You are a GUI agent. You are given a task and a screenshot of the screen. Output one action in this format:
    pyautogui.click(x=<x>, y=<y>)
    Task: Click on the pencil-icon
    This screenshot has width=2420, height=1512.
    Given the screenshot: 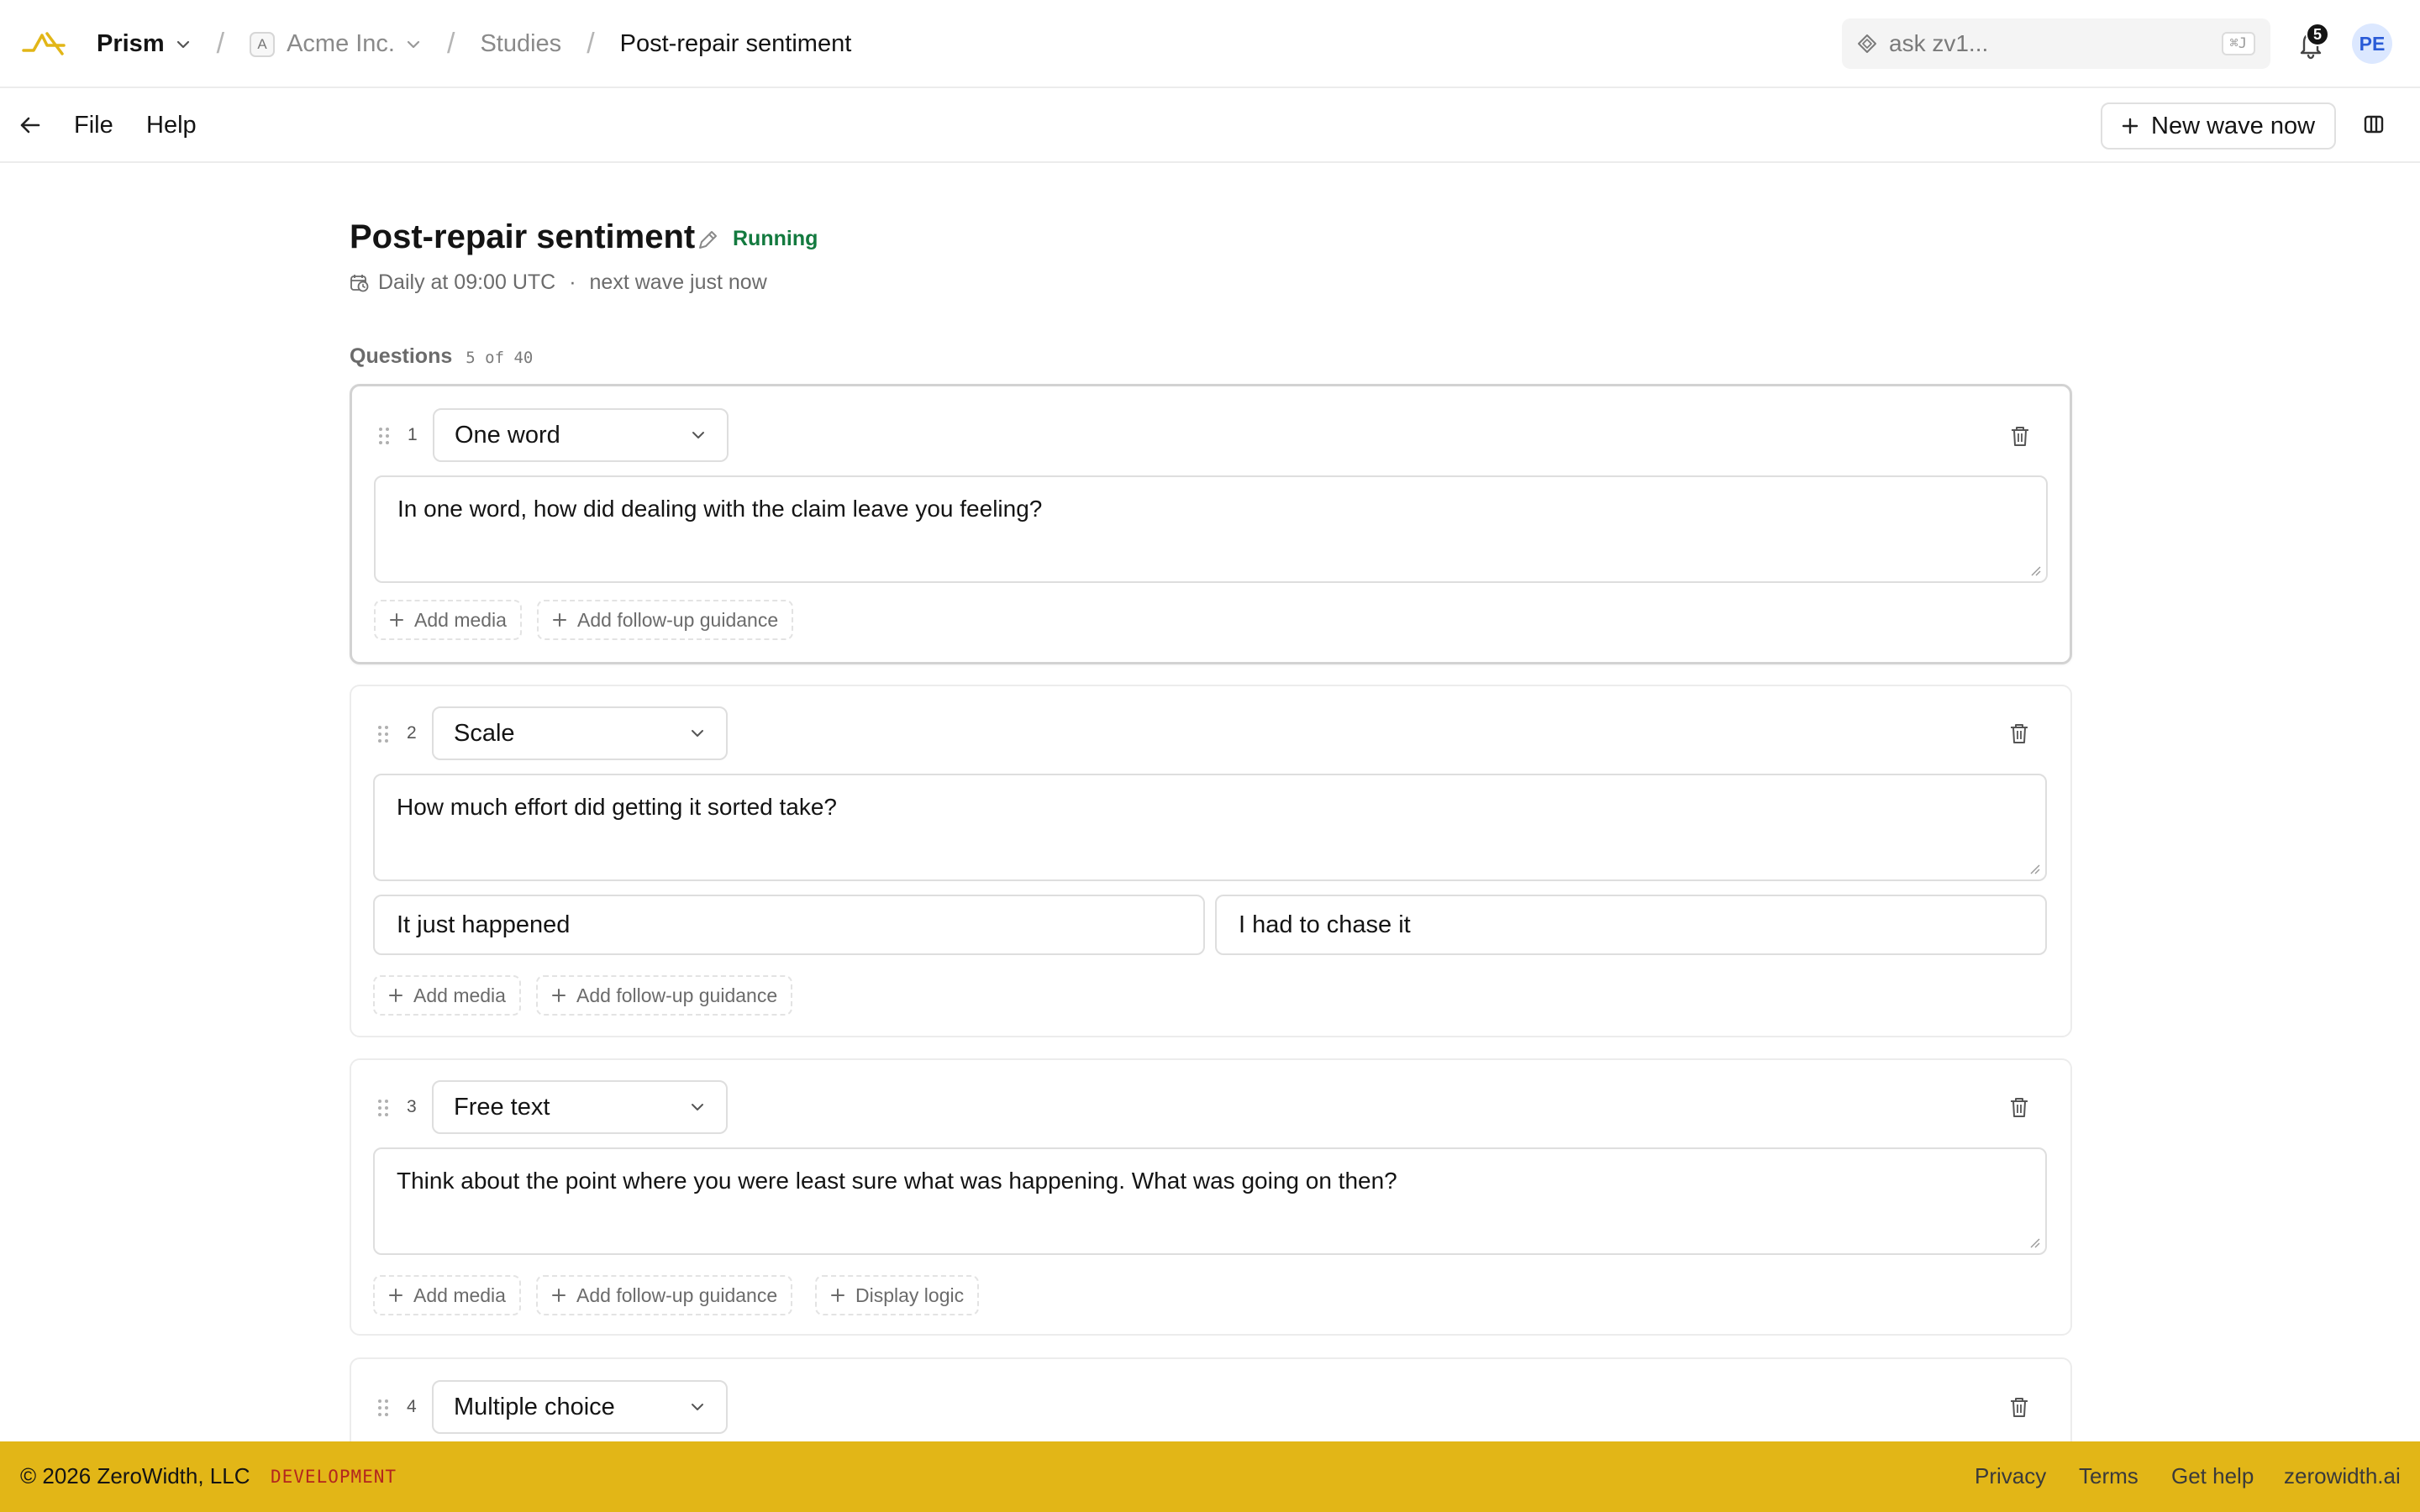 What is the action you would take?
    pyautogui.click(x=707, y=240)
    